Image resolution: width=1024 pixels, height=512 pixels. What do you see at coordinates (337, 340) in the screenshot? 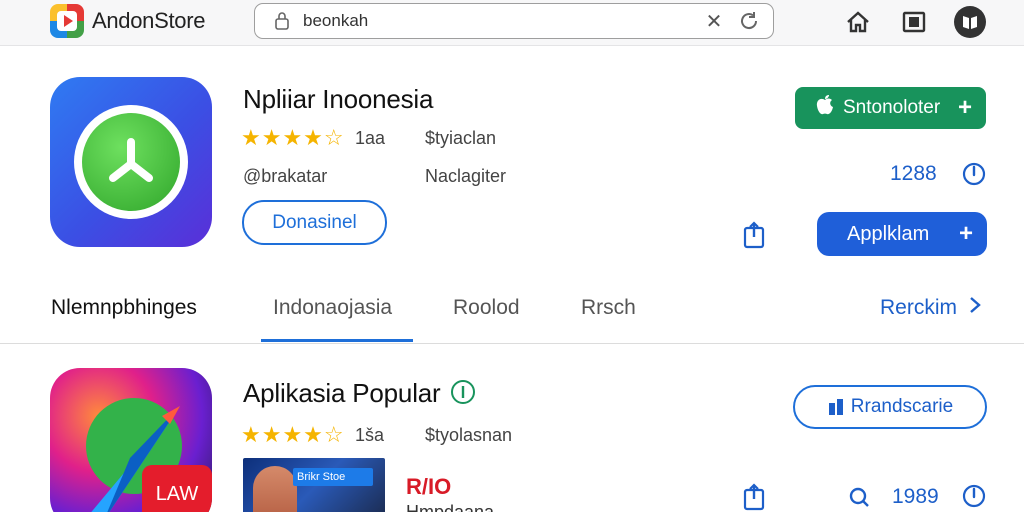
I see `active-tab-indicator` at bounding box center [337, 340].